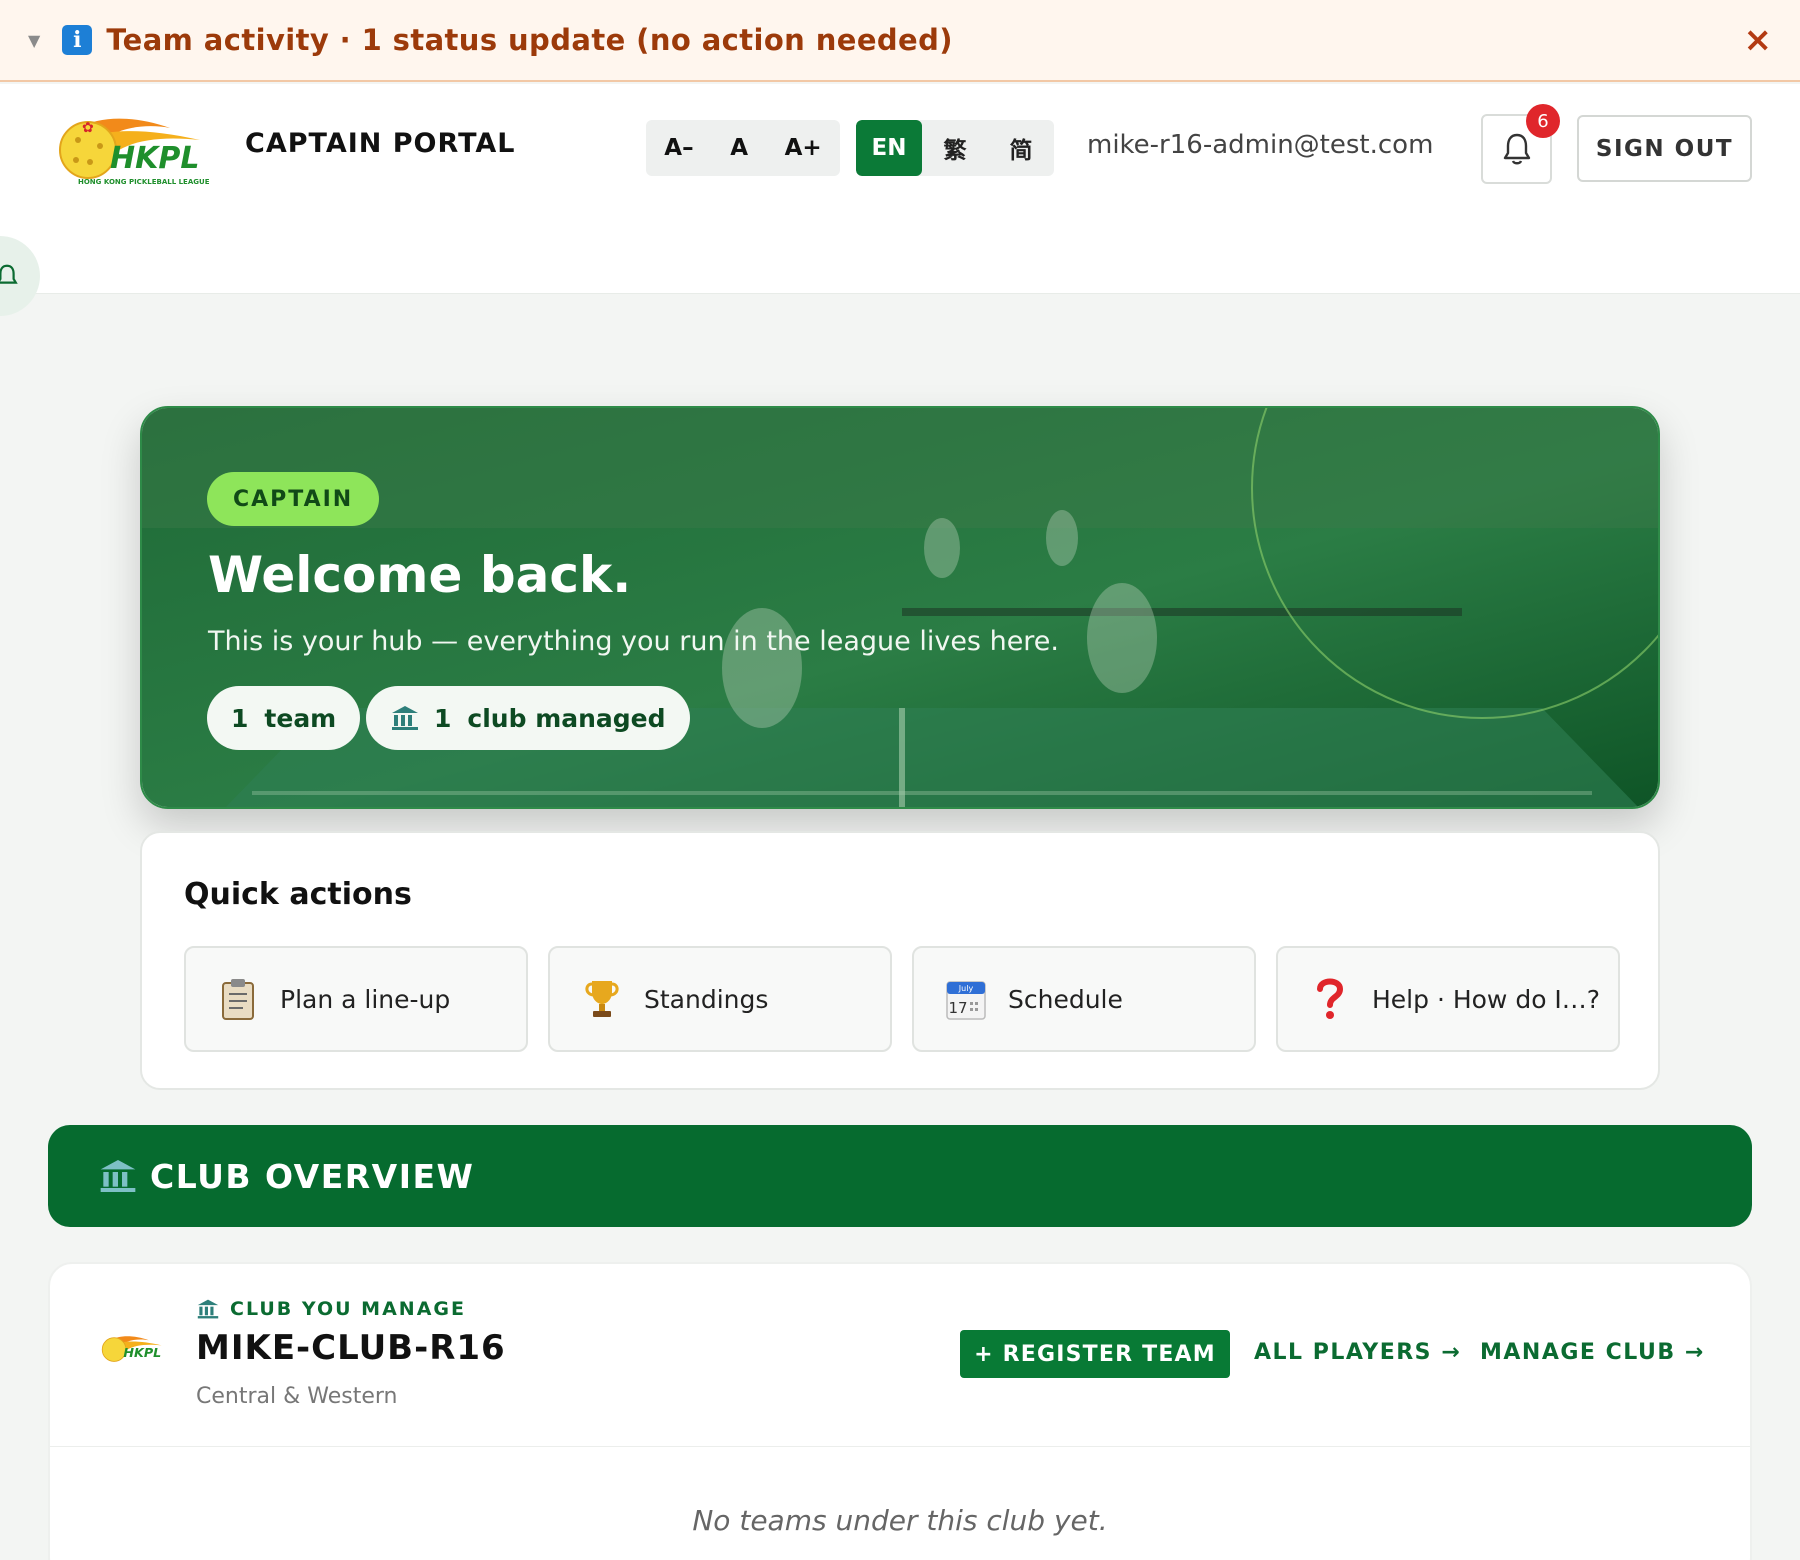  Describe the element at coordinates (566, 718) in the screenshot. I see `club-count-label: club managed` at that location.